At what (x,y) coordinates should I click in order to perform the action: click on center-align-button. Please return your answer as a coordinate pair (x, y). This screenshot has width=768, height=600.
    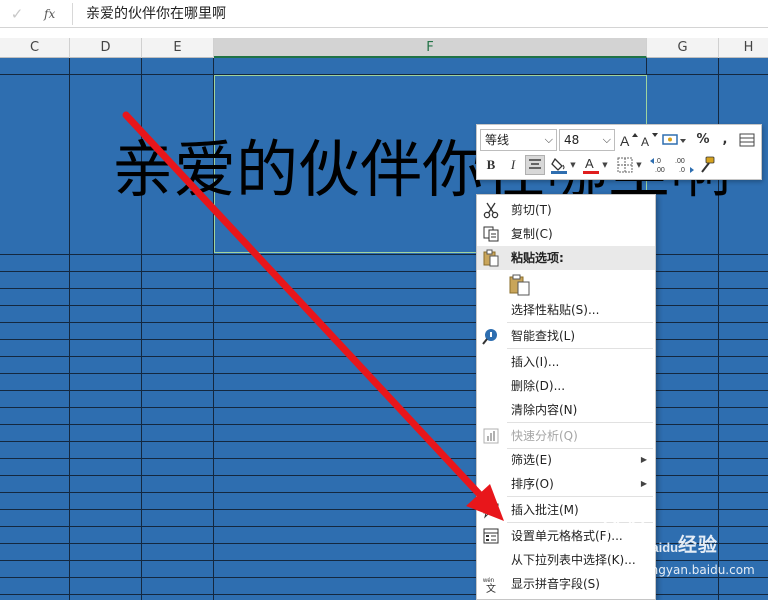
    Looking at the image, I should click on (535, 165).